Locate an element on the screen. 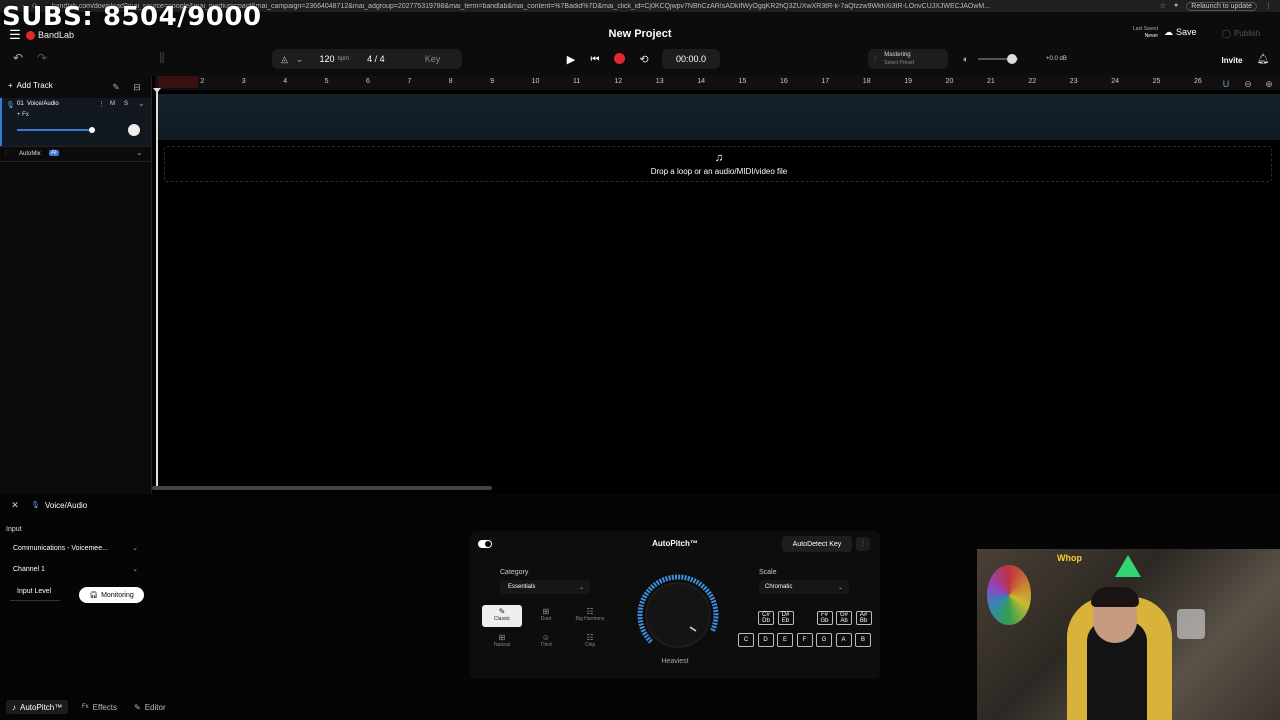 The height and width of the screenshot is (720, 1280). mixer-icon: ⫼ is located at coordinates (162, 58).